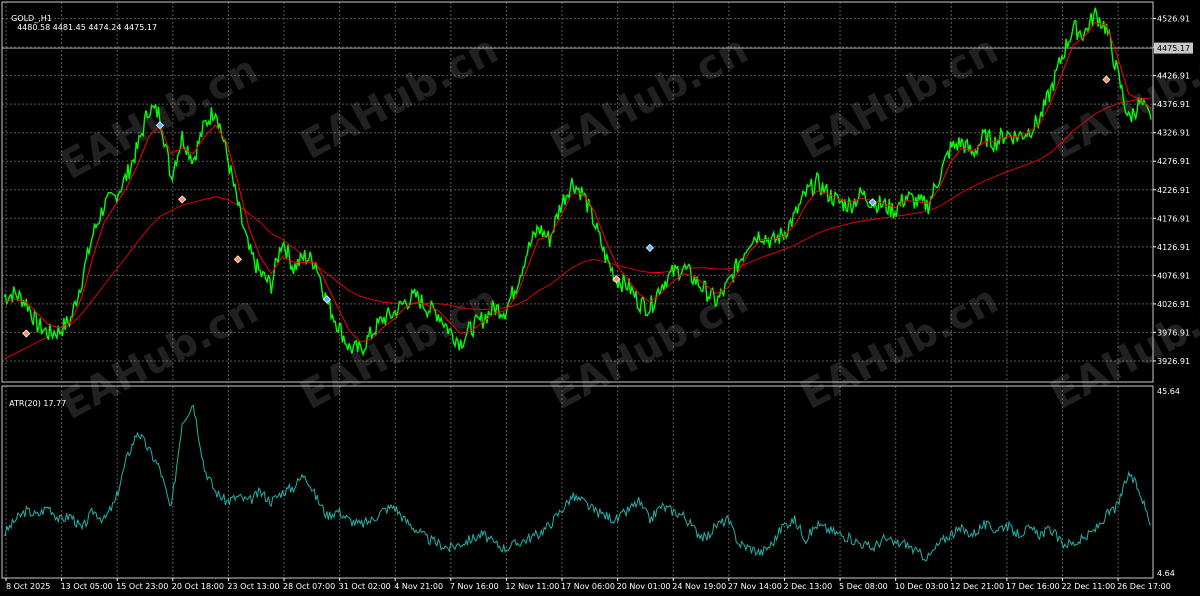 Image resolution: width=1200 pixels, height=596 pixels. What do you see at coordinates (1173, 218) in the screenshot?
I see `y-tick-label: 4176.91` at bounding box center [1173, 218].